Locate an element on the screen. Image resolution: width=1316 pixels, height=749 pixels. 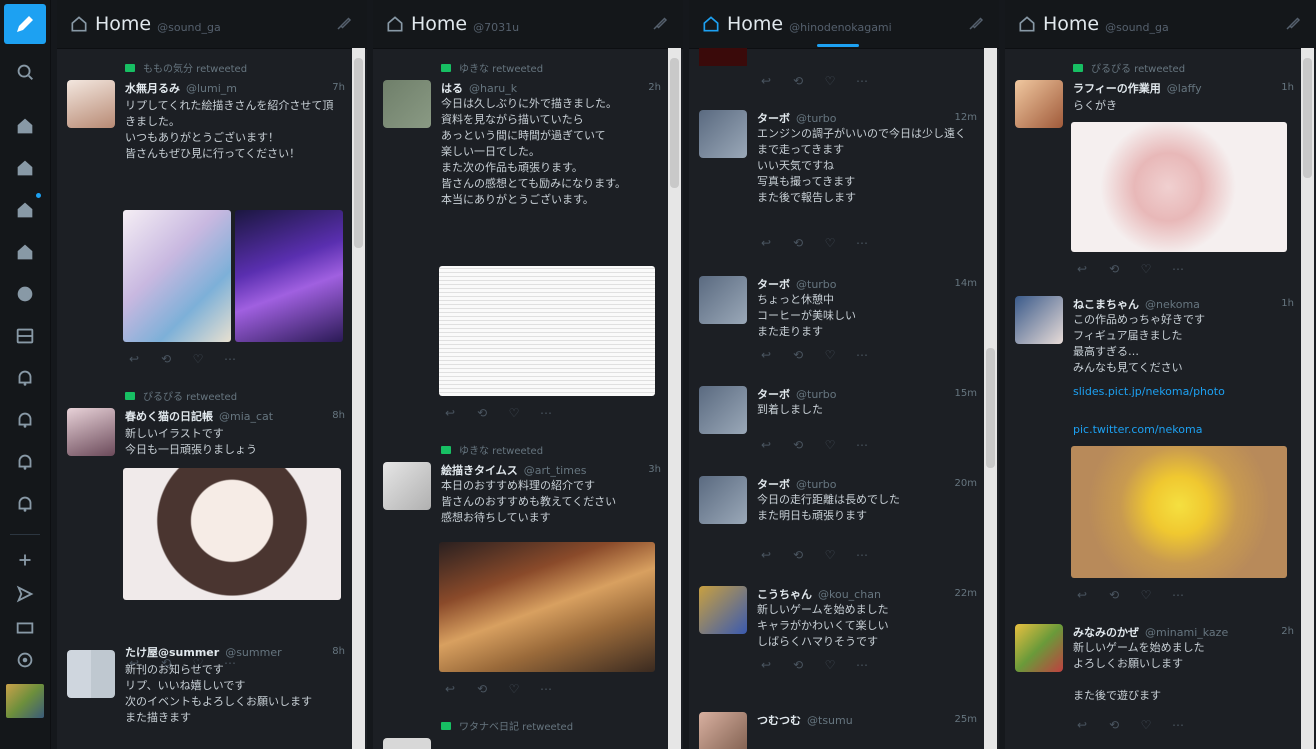
tweet-time: 3h is located at coordinates (654, 469).